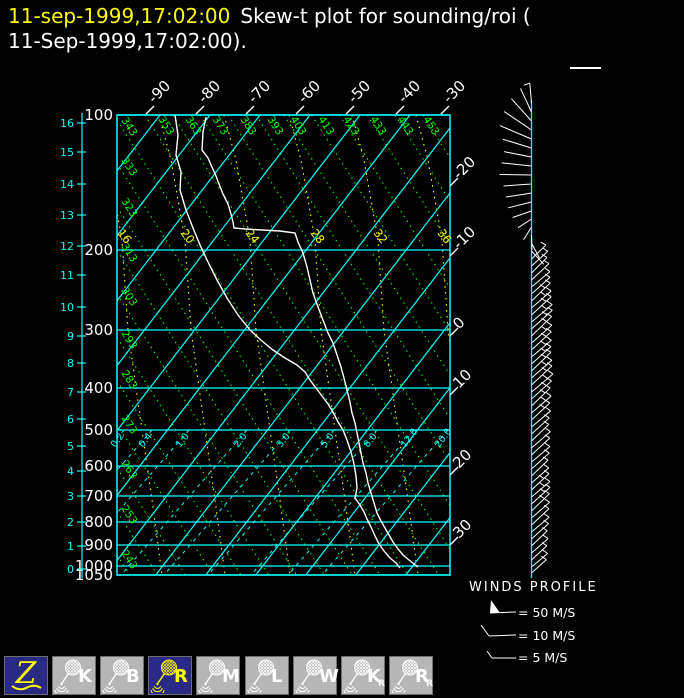 This screenshot has height=698, width=684. I want to click on height-label: 7, so click(70, 392).